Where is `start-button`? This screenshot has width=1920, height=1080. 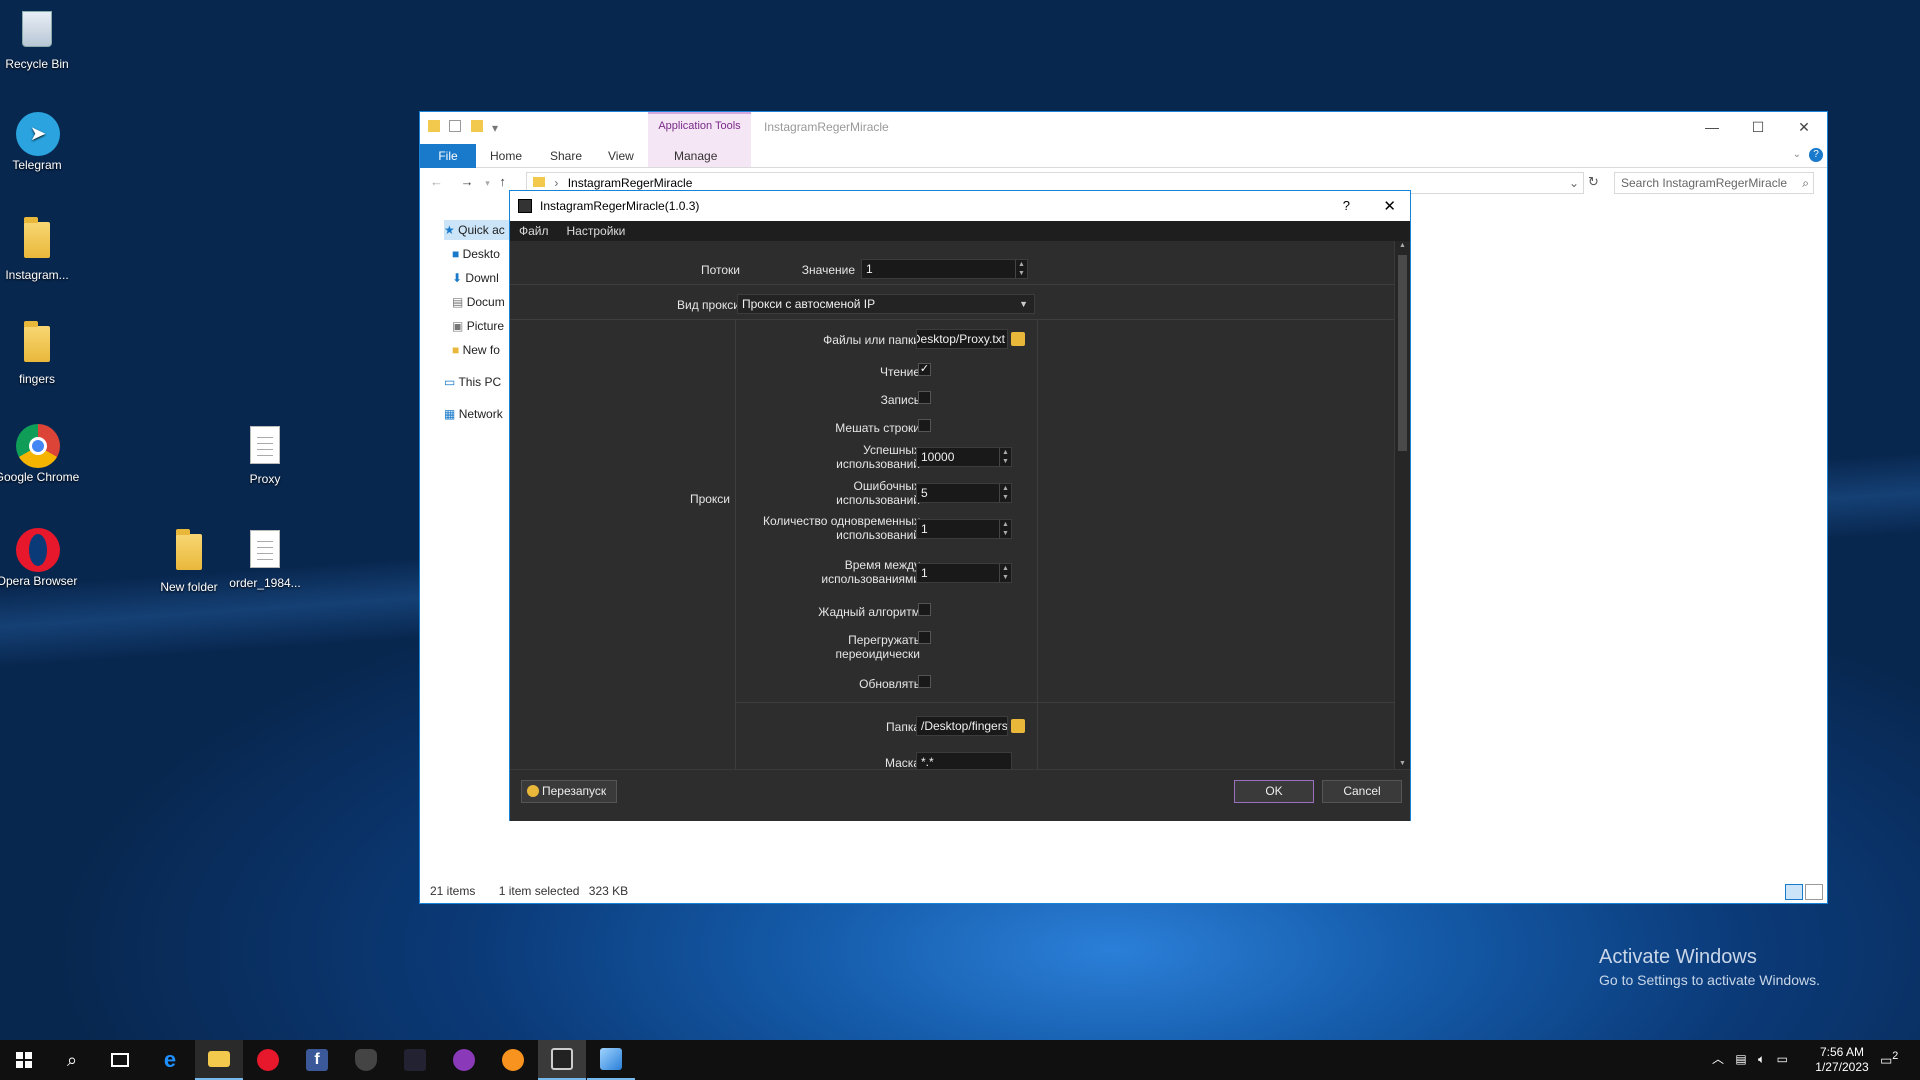
start-button is located at coordinates (24, 1060).